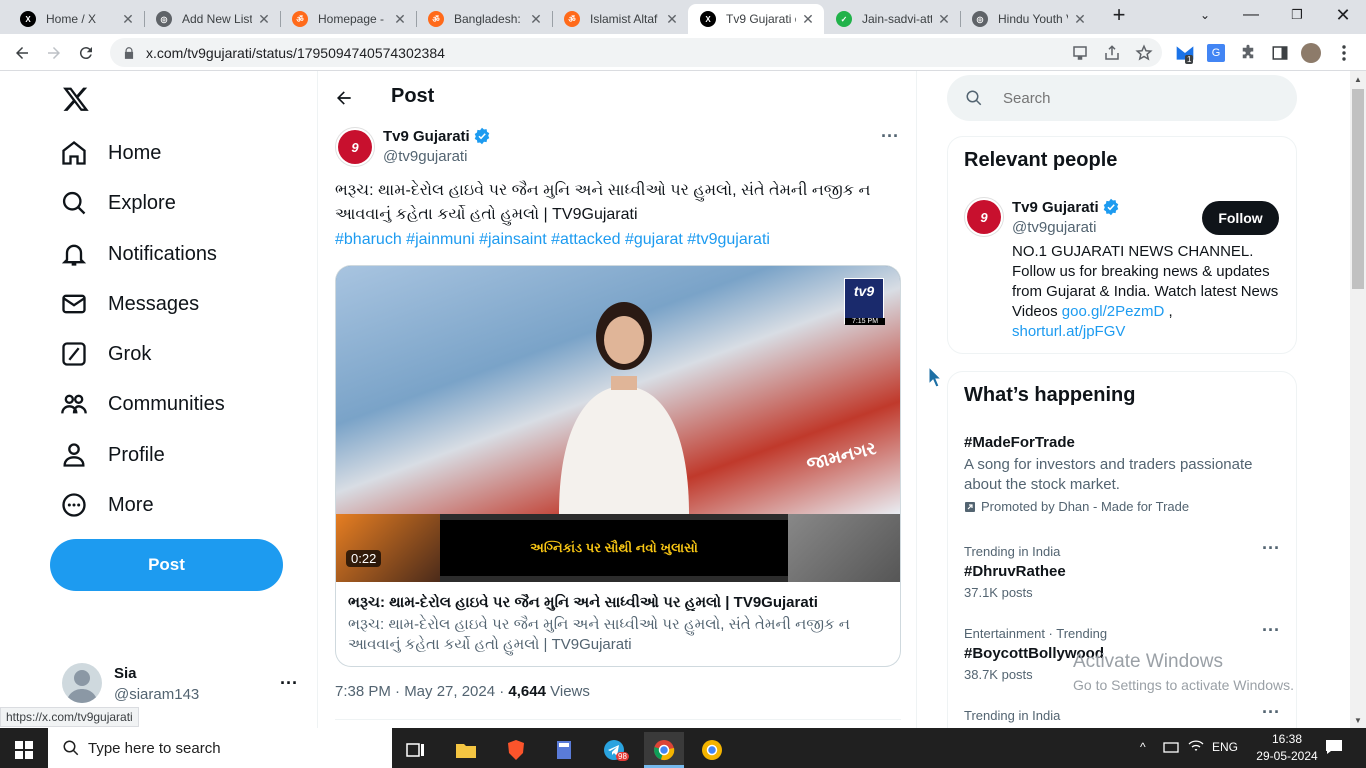  Describe the element at coordinates (1248, 53) in the screenshot. I see `extensions-puzzle-icon` at that location.